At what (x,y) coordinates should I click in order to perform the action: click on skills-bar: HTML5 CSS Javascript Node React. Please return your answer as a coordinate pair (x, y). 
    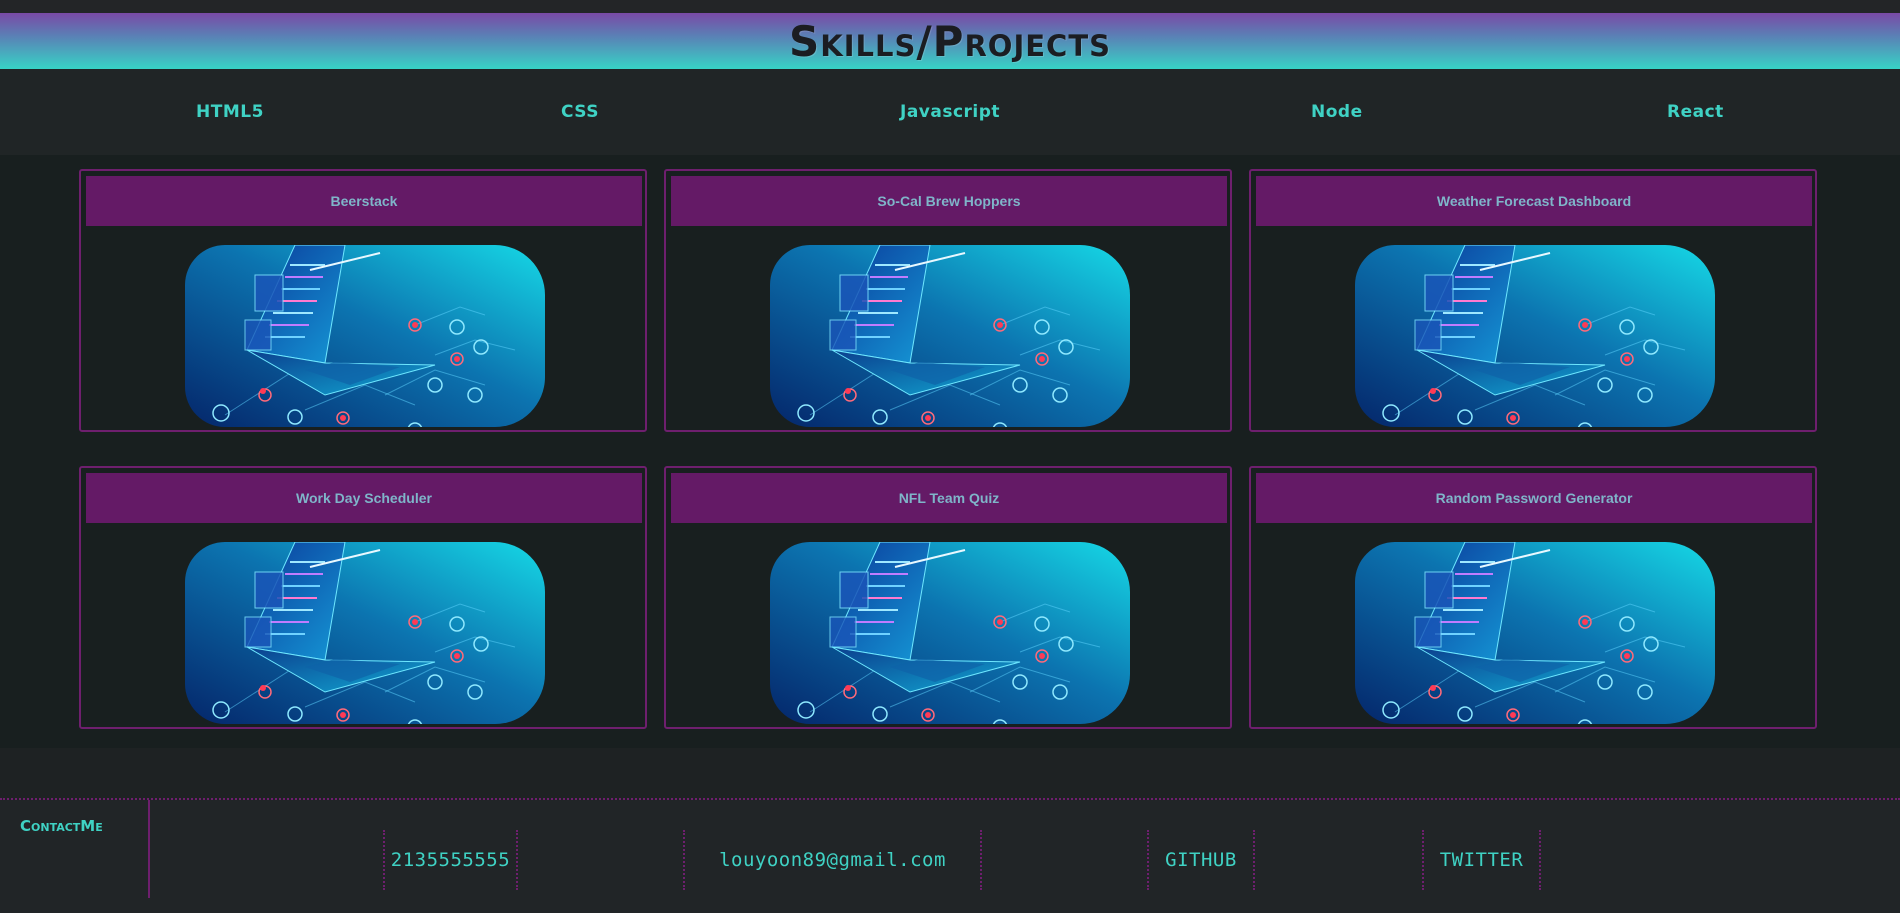
    Looking at the image, I should click on (950, 112).